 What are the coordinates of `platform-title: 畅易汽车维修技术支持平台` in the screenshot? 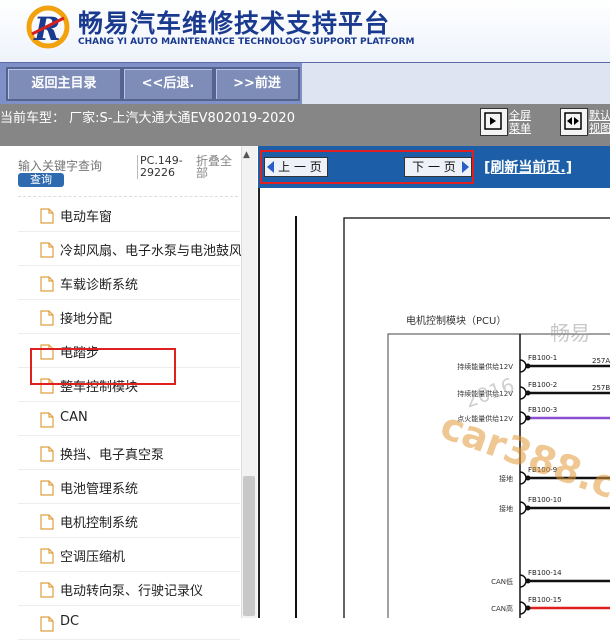 It's located at (234, 23).